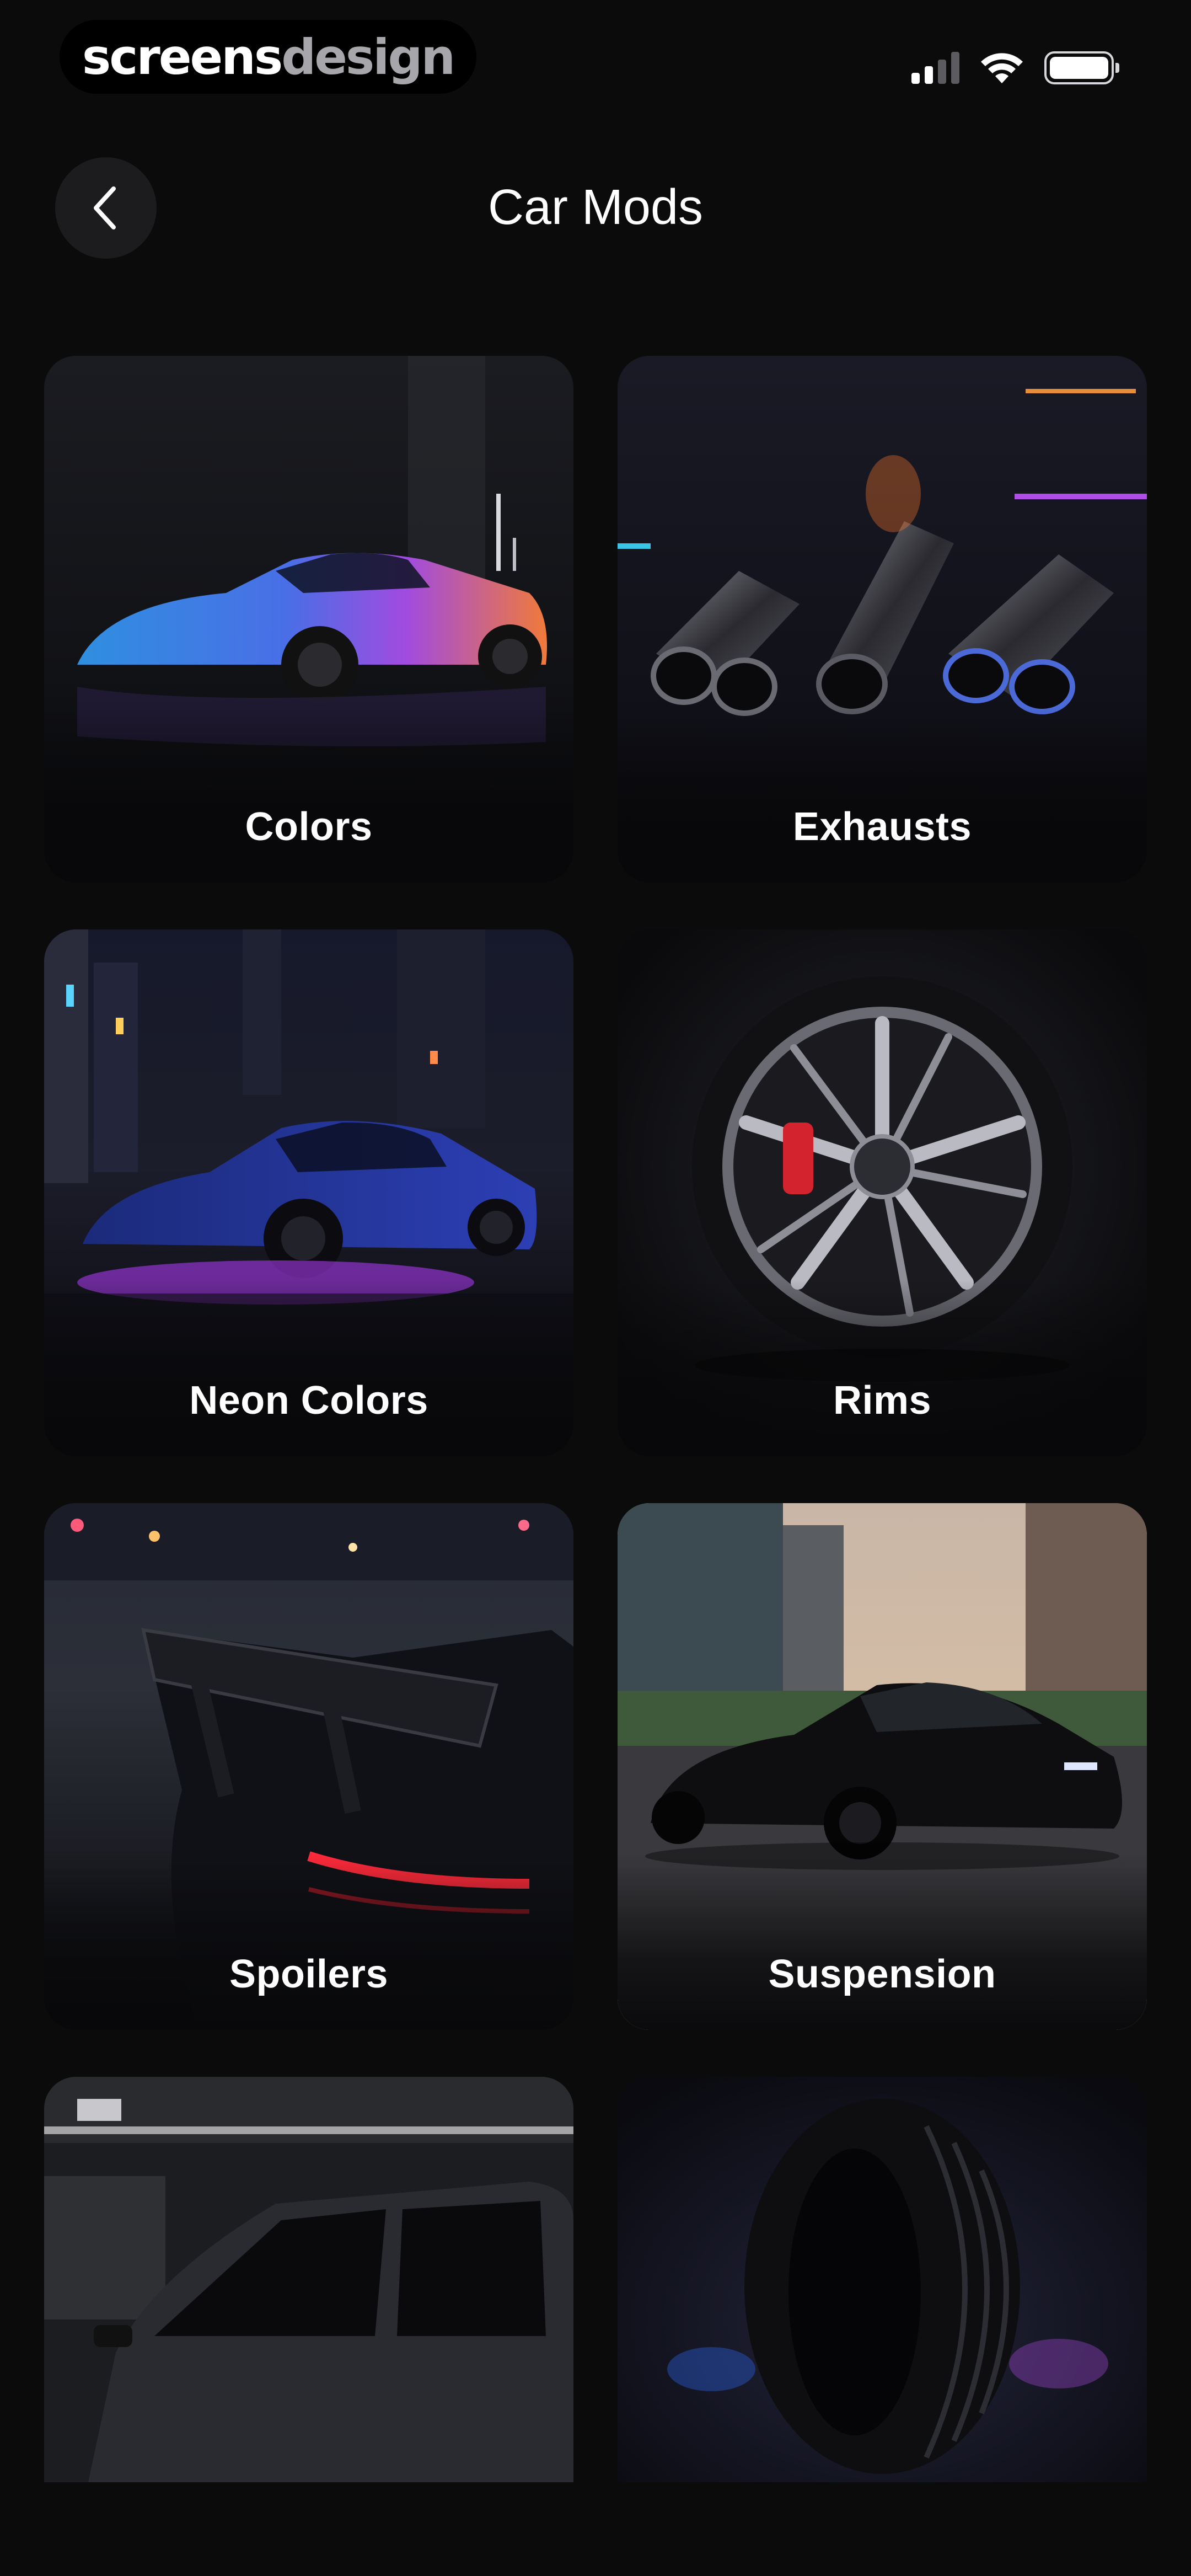  Describe the element at coordinates (309, 619) in the screenshot. I see `category-card-colors: Colors` at that location.